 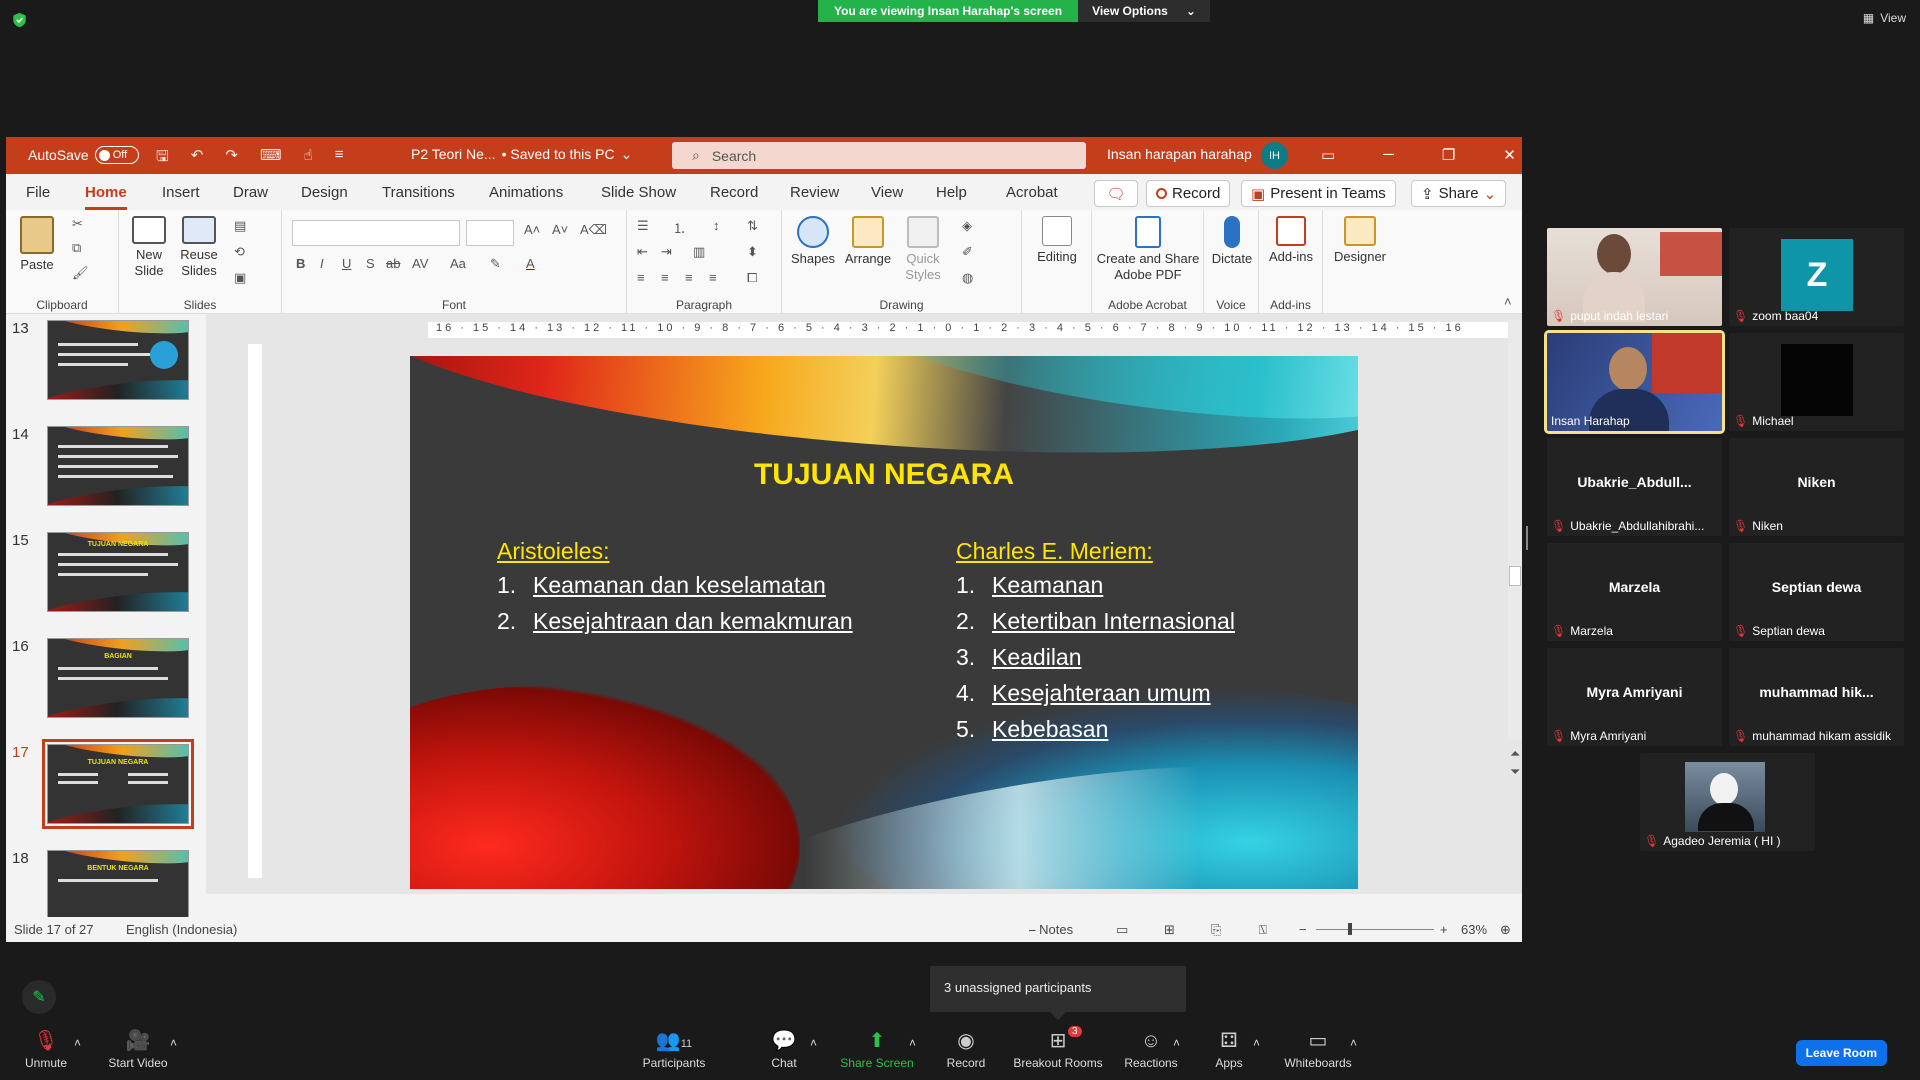 What do you see at coordinates (420, 263) in the screenshot?
I see `char-spacing-icon: AV` at bounding box center [420, 263].